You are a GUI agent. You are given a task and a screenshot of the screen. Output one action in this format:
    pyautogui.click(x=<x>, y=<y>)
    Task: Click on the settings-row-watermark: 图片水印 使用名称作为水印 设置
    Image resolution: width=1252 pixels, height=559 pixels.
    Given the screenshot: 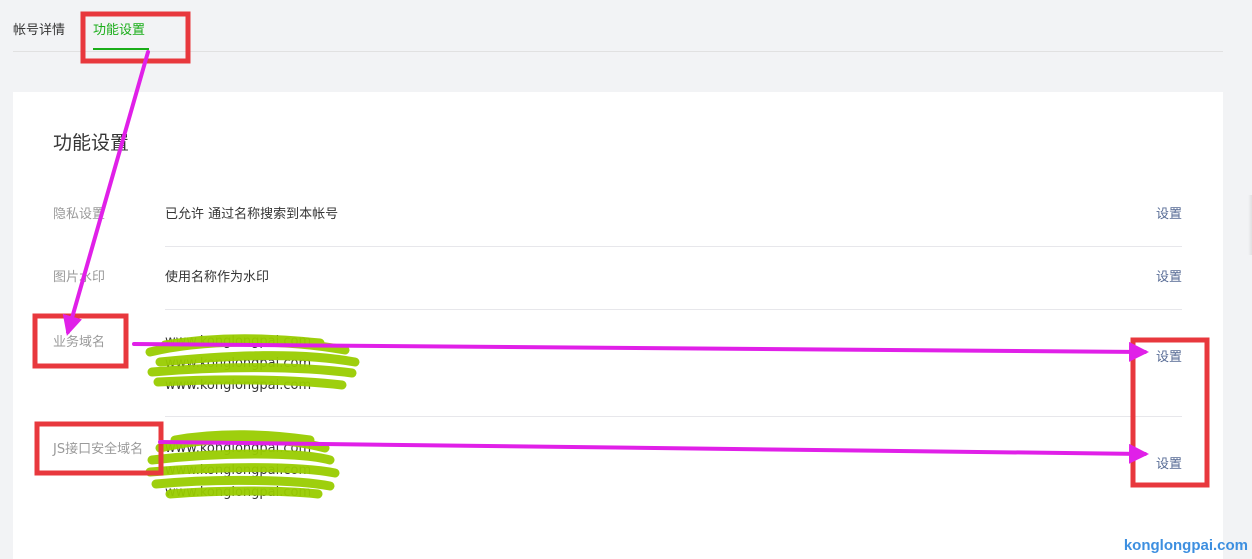 What is the action you would take?
    pyautogui.click(x=617, y=289)
    